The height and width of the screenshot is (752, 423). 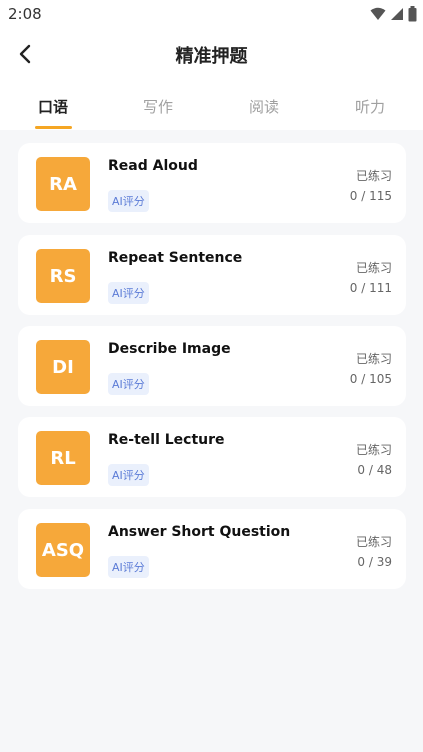 What do you see at coordinates (374, 562) in the screenshot?
I see `progress-count: 0 / 39` at bounding box center [374, 562].